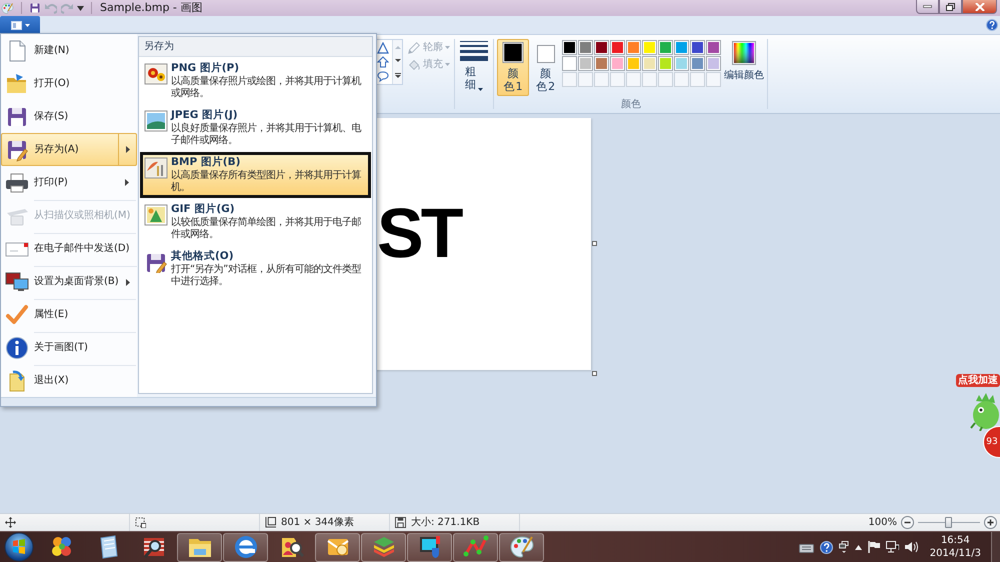  I want to click on zoom-out-icon, so click(907, 522).